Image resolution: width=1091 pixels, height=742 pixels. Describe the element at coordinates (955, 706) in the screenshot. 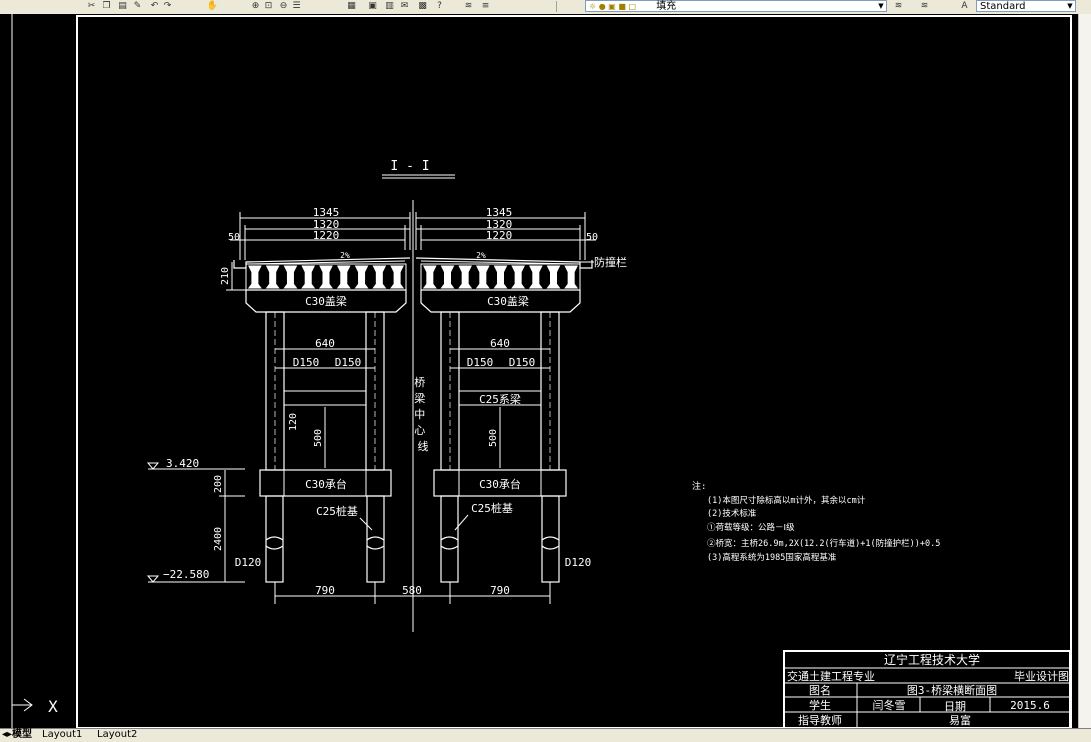

I see `title-date-label: 日期` at that location.